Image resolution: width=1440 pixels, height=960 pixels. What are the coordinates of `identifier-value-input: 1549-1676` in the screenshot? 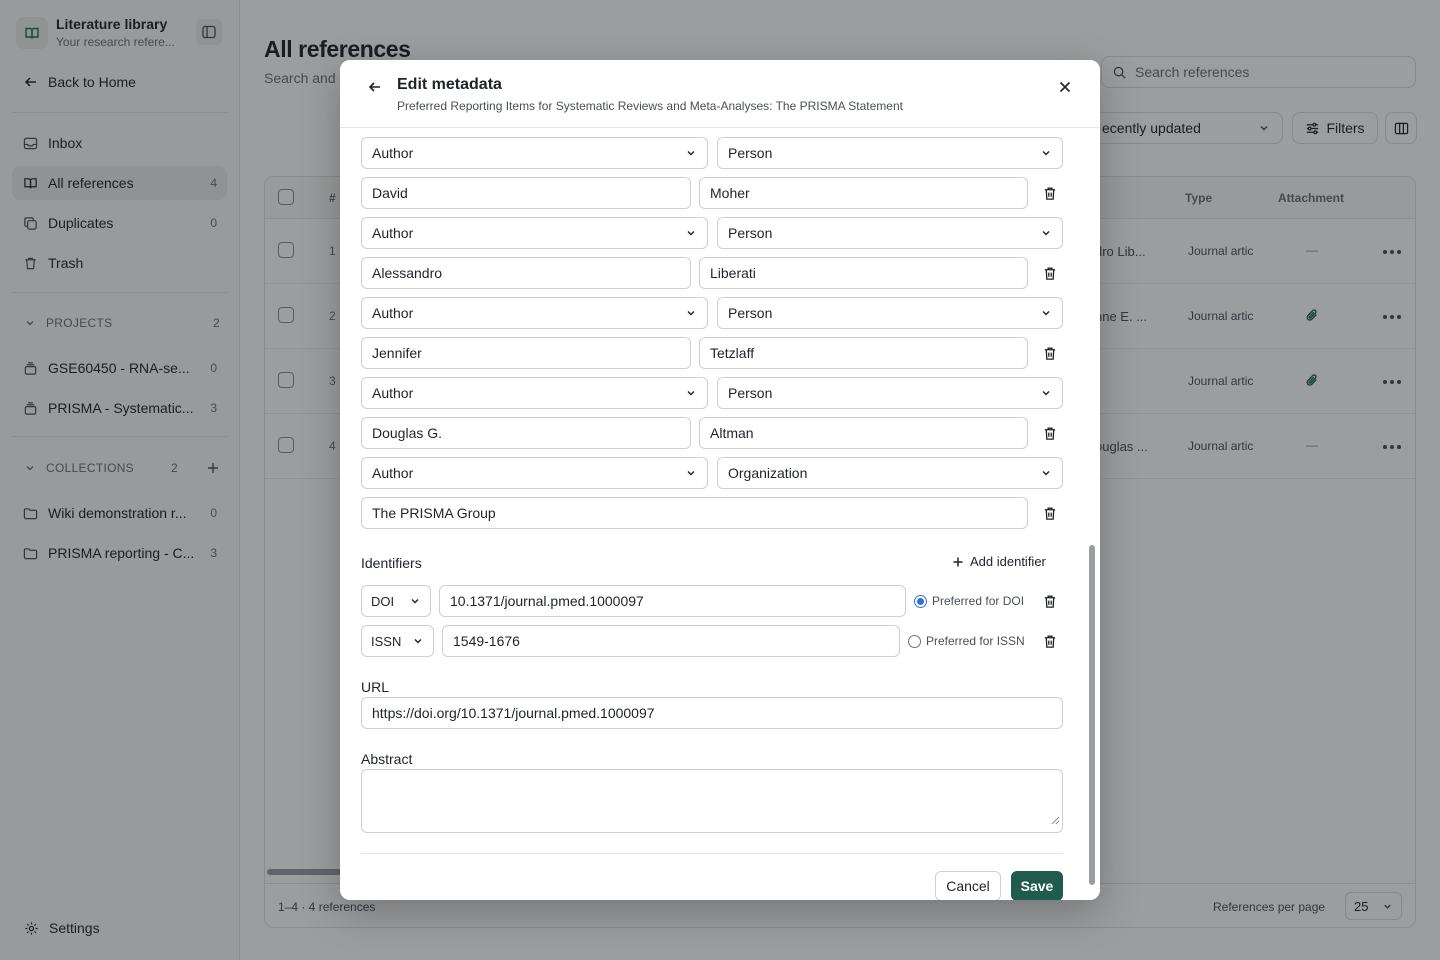 It's located at (671, 641).